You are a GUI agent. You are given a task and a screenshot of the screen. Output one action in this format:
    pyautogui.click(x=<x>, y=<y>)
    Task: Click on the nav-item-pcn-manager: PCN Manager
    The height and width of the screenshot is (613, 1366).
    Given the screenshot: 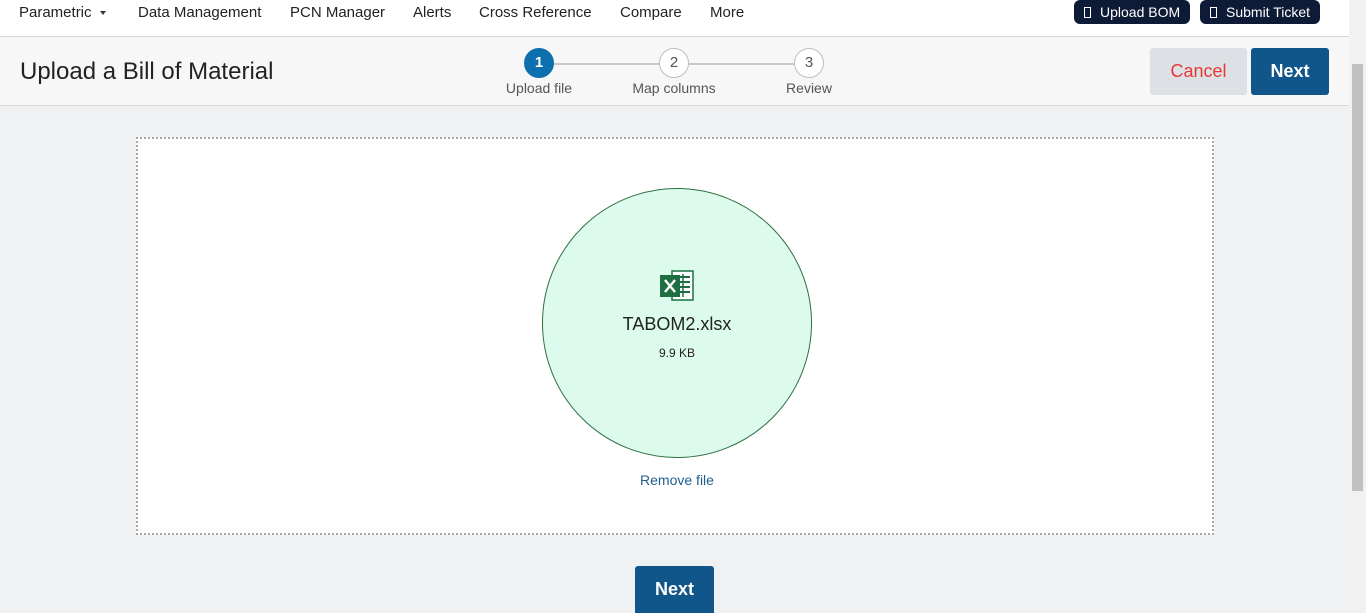 What is the action you would take?
    pyautogui.click(x=337, y=12)
    